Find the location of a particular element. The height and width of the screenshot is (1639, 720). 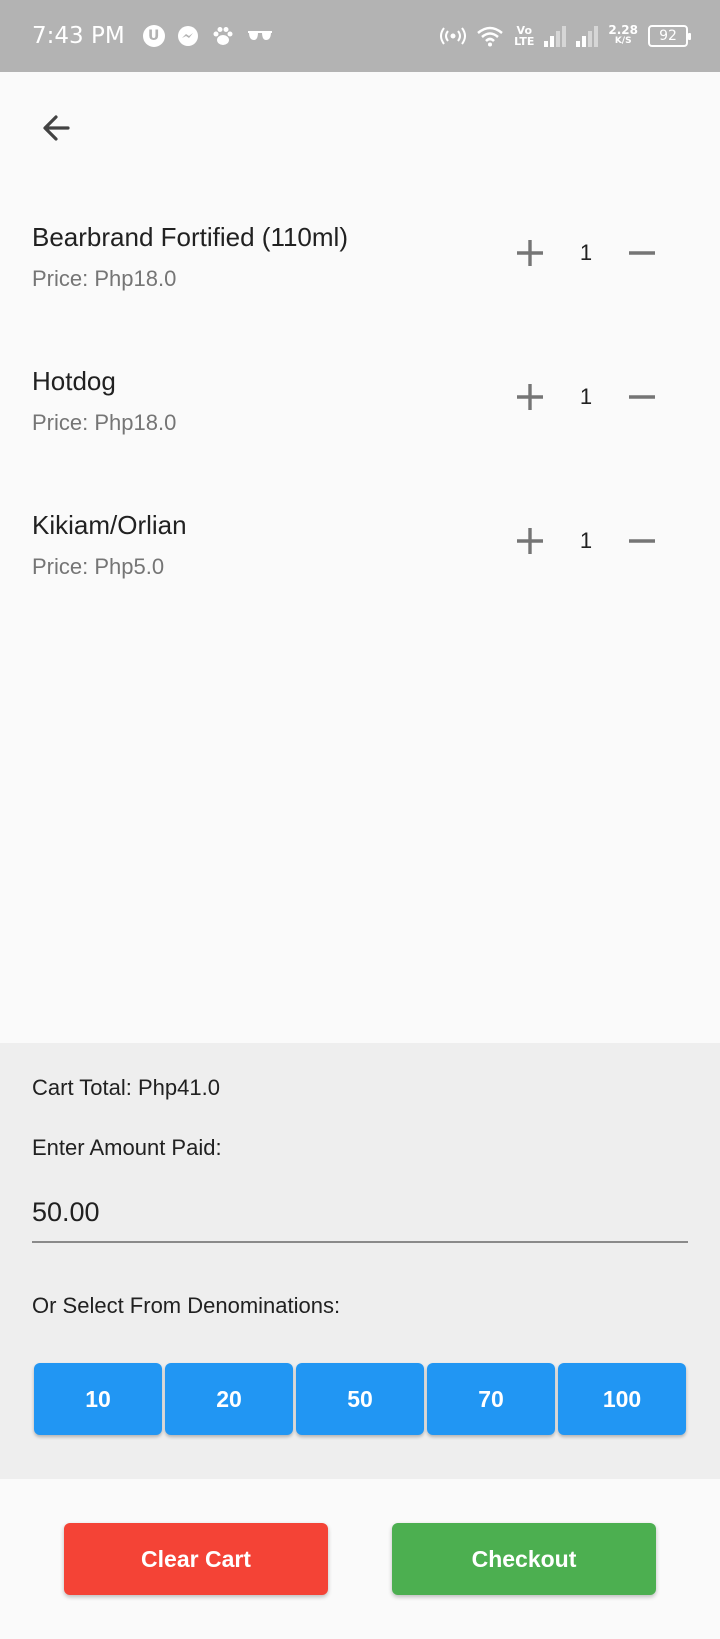

arrow-left-icon is located at coordinates (56, 128).